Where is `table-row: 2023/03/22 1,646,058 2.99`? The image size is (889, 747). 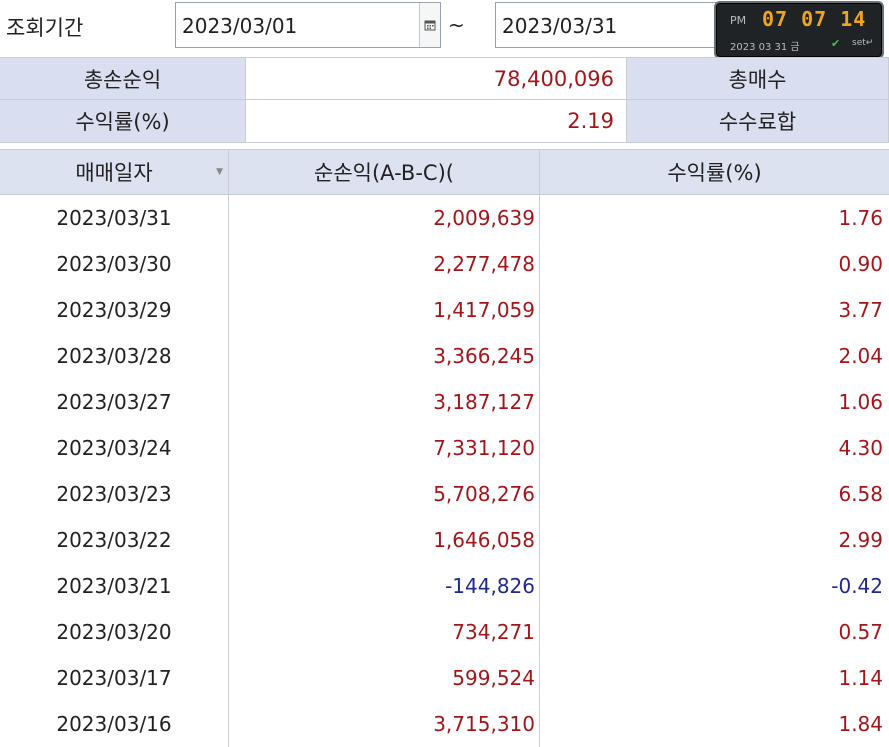 table-row: 2023/03/22 1,646,058 2.99 is located at coordinates (444, 540).